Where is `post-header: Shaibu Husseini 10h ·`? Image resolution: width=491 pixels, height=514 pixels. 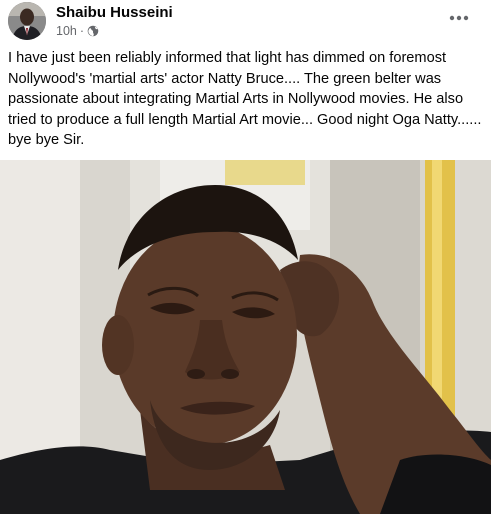 post-header: Shaibu Husseini 10h · is located at coordinates (245, 21).